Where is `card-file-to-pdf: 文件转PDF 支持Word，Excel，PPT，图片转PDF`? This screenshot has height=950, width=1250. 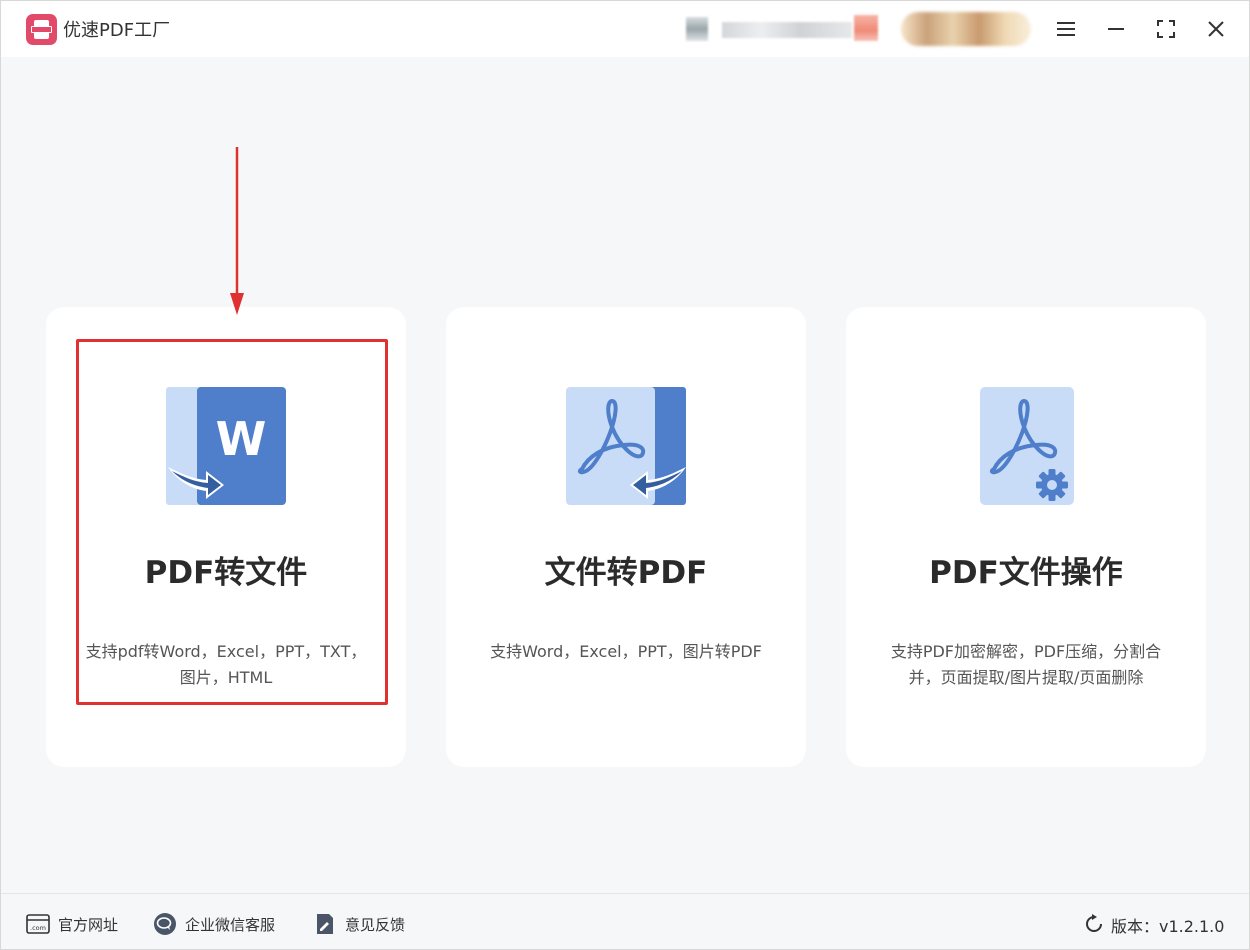
card-file-to-pdf: 文件转PDF 支持Word，Excel，PPT，图片转PDF is located at coordinates (626, 537).